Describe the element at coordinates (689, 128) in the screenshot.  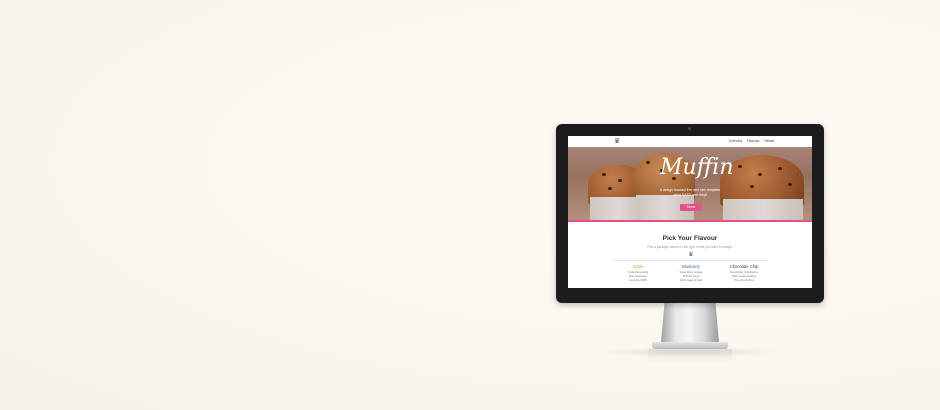
I see `camera-icon` at that location.